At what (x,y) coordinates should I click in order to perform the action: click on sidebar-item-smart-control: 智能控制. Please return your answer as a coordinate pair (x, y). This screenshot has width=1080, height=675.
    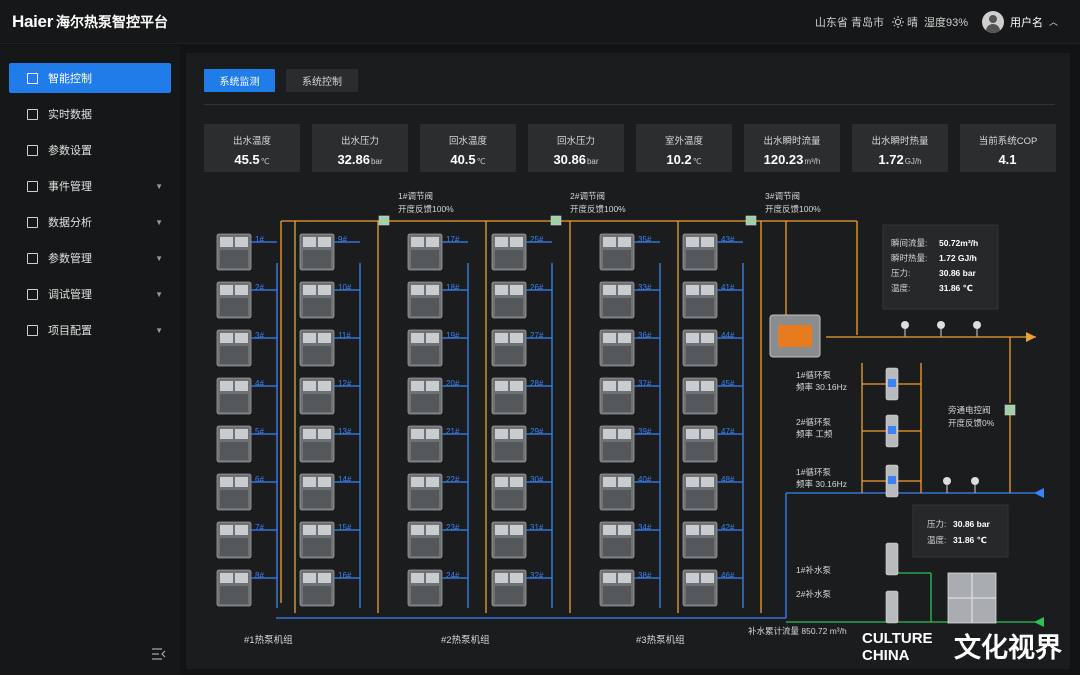
    Looking at the image, I should click on (90, 78).